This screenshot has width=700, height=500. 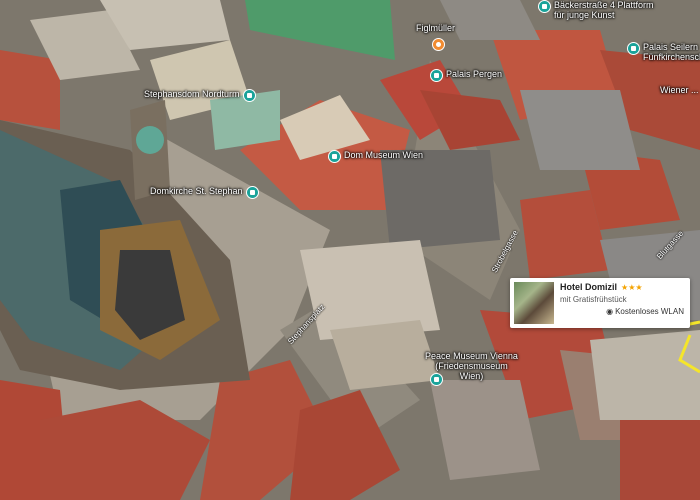 What do you see at coordinates (593, 299) in the screenshot?
I see `hotel-breakfast: mit Gratisfrühstück` at bounding box center [593, 299].